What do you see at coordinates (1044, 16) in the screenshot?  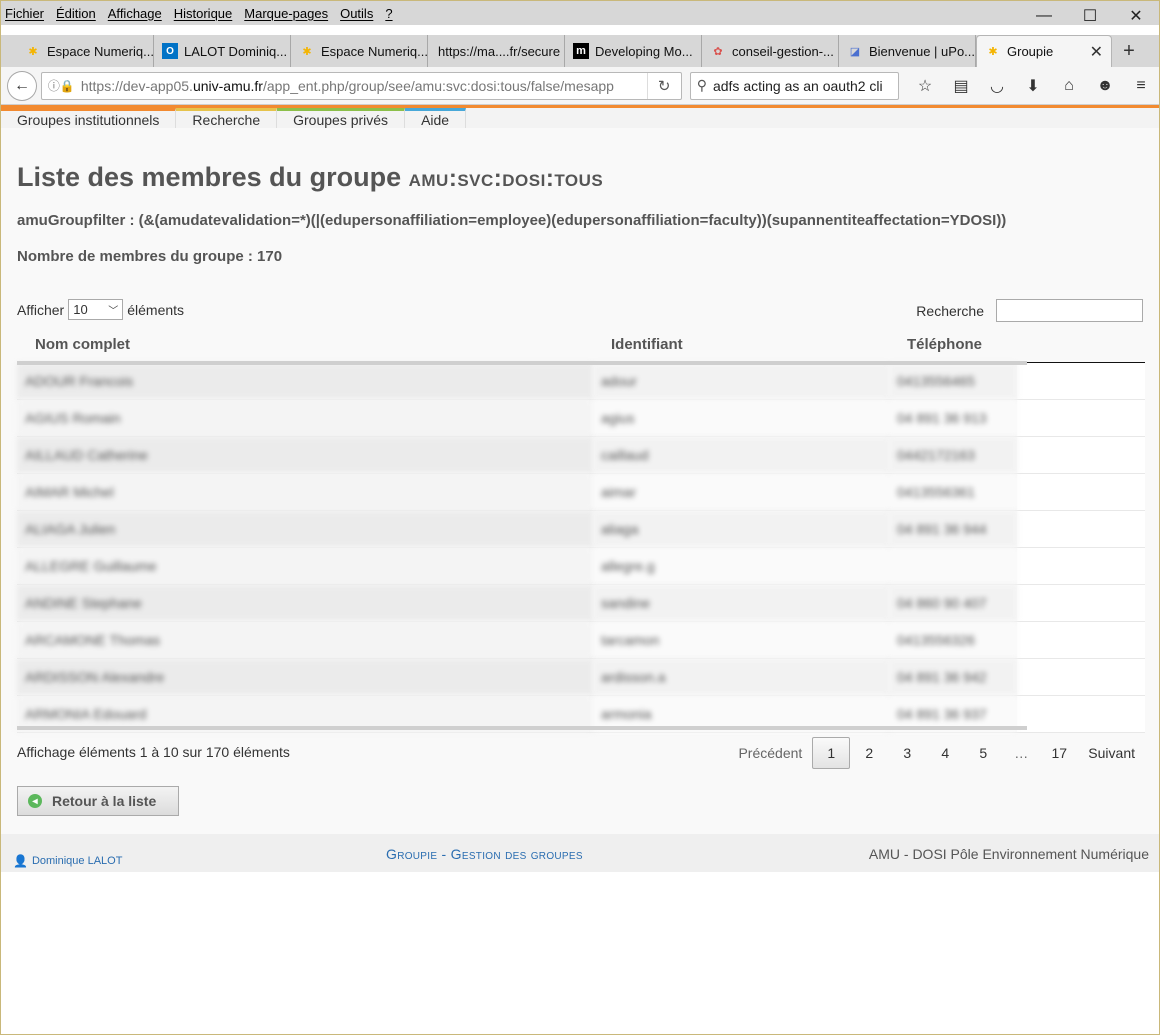 I see `minimize-icon: —` at bounding box center [1044, 16].